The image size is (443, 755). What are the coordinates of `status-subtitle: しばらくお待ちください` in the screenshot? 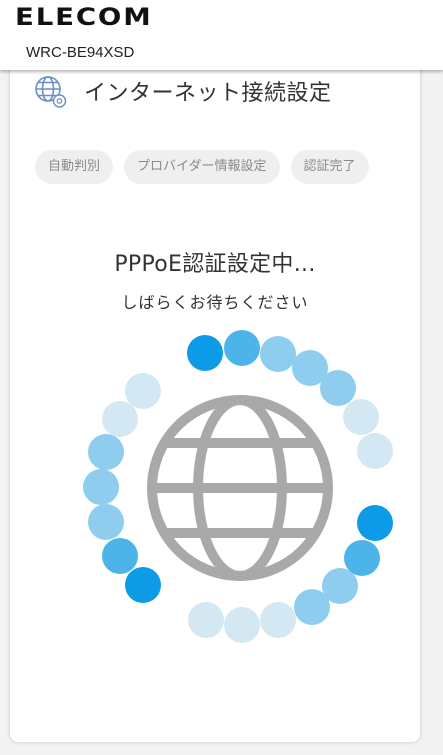 It's located at (215, 302).